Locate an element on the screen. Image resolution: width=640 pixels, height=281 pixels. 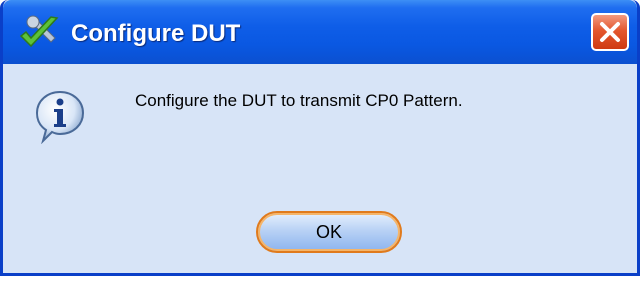
window-title: Configure DUT is located at coordinates (156, 33).